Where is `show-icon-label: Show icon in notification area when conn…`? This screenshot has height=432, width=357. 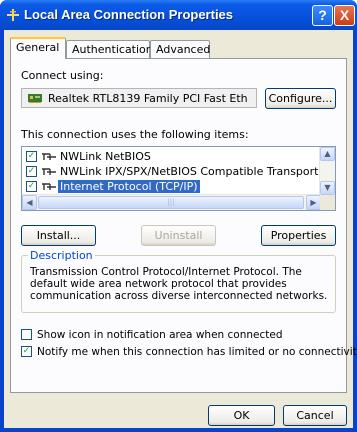 show-icon-label: Show icon in notification area when conn… is located at coordinates (160, 335).